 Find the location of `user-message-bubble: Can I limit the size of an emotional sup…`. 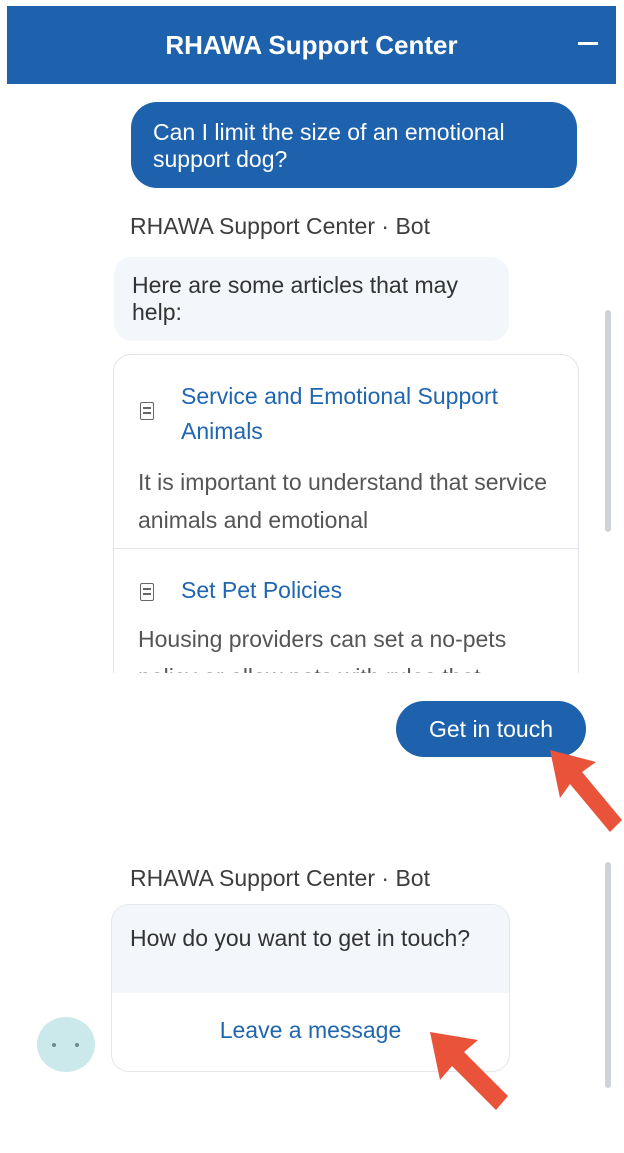

user-message-bubble: Can I limit the size of an emotional sup… is located at coordinates (354, 145).